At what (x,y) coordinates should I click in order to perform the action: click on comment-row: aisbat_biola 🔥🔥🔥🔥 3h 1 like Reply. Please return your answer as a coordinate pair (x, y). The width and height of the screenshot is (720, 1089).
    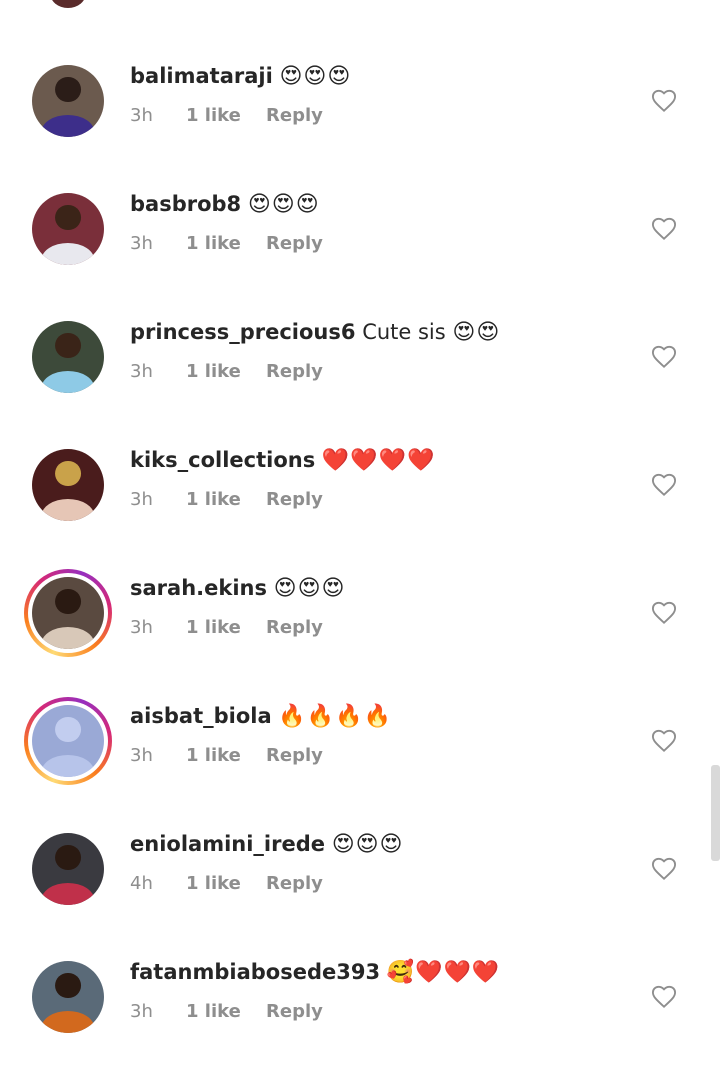
    Looking at the image, I should click on (360, 765).